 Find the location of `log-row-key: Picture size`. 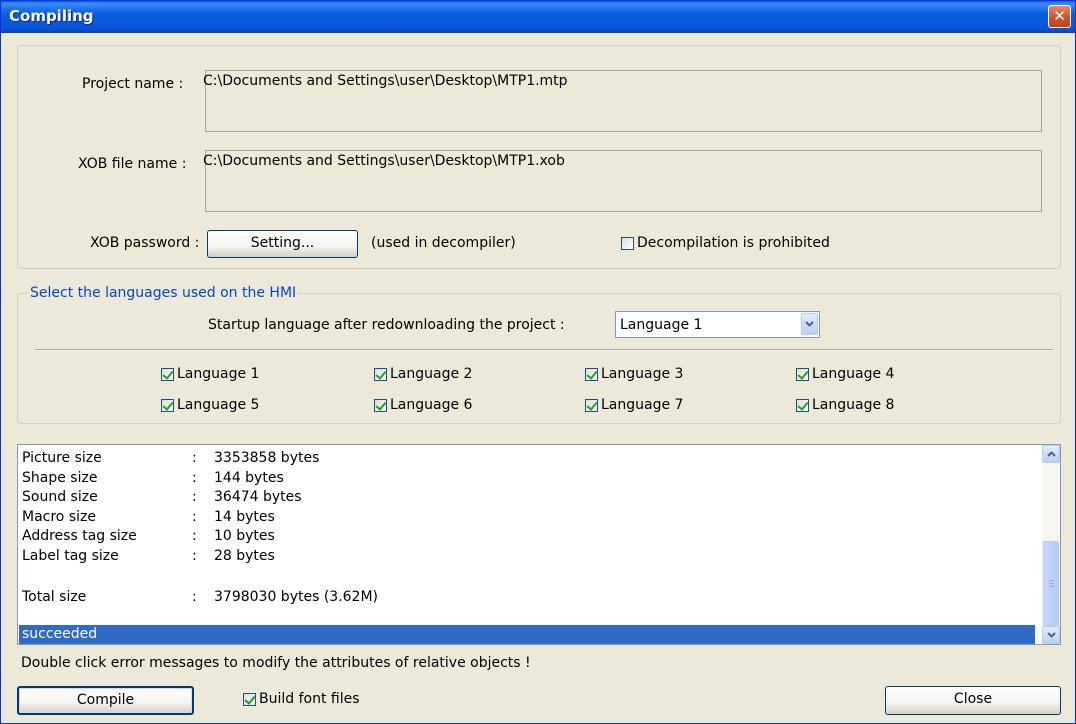

log-row-key: Picture size is located at coordinates (62, 458).